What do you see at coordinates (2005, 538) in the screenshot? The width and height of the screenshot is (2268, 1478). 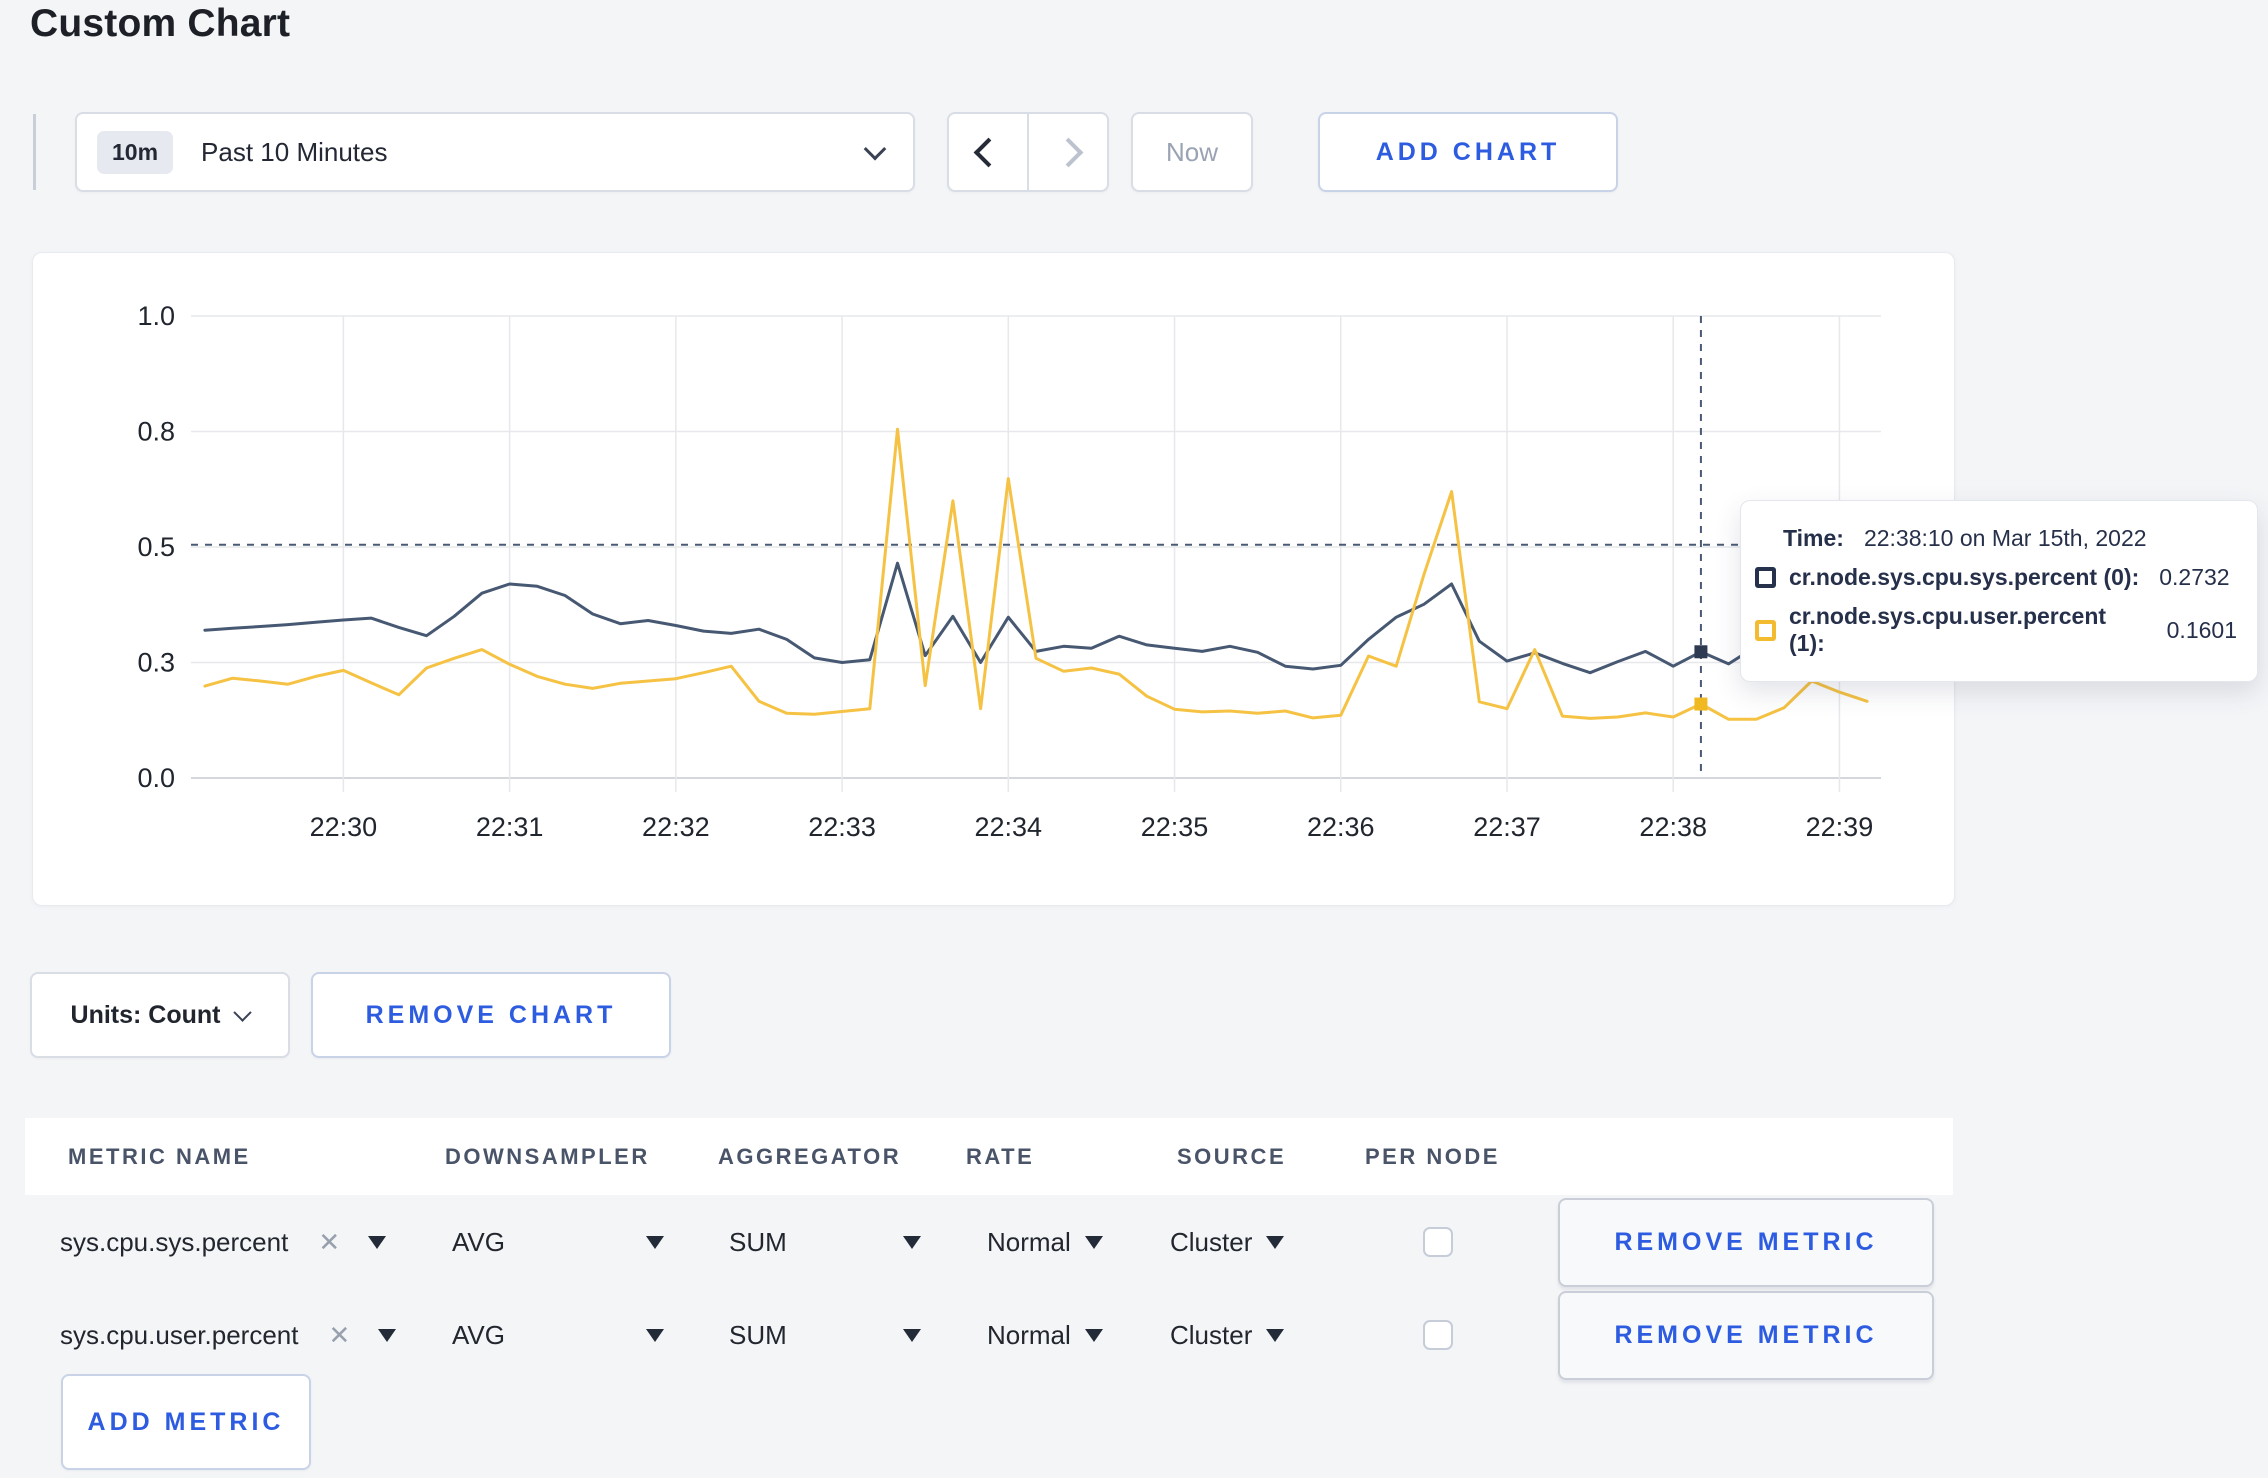 I see `tooltip-time-value: 22:38:10 on Mar 15th, 2022` at bounding box center [2005, 538].